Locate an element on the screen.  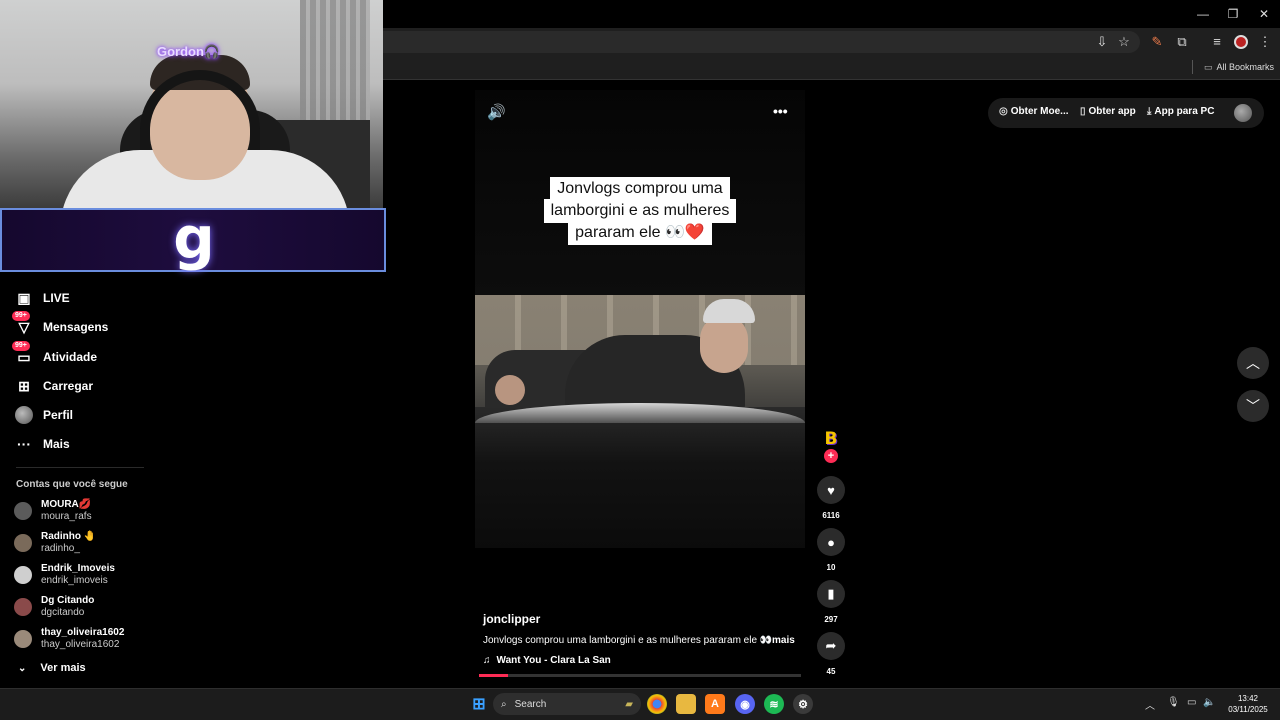
following-account: Endrik_Imoveis endrik_imoveis is located at coordinates (64, 575).